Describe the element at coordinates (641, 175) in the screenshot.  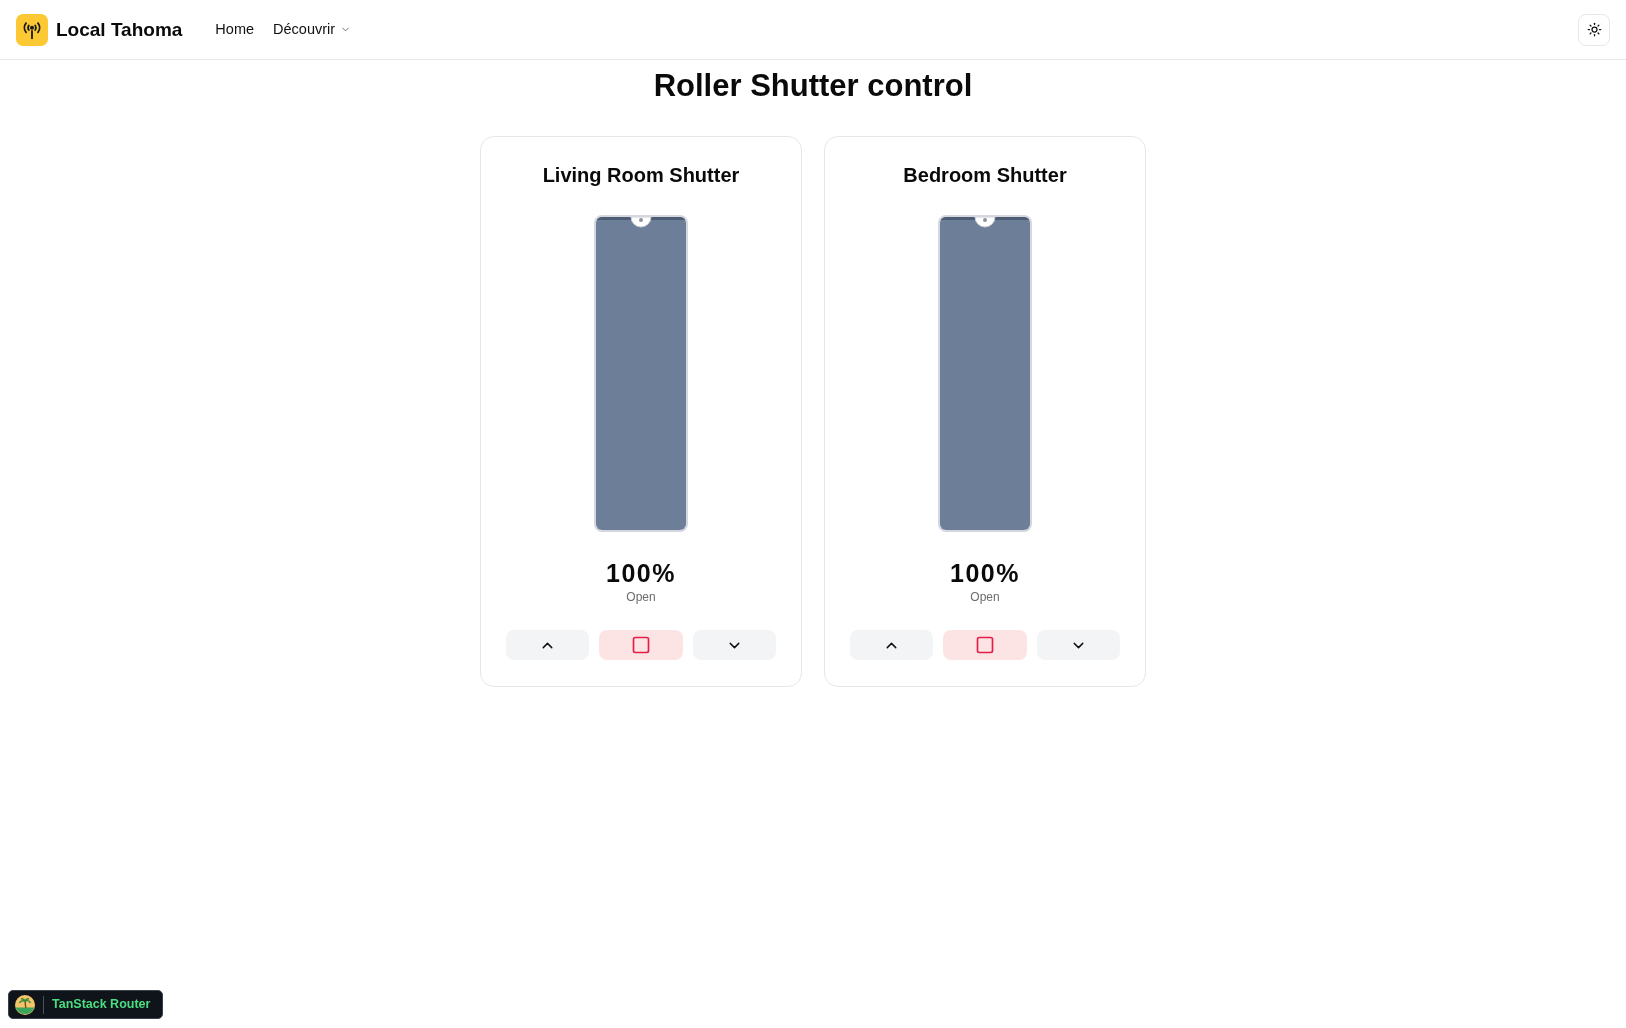
I see `card-title: Living Room Shutter` at that location.